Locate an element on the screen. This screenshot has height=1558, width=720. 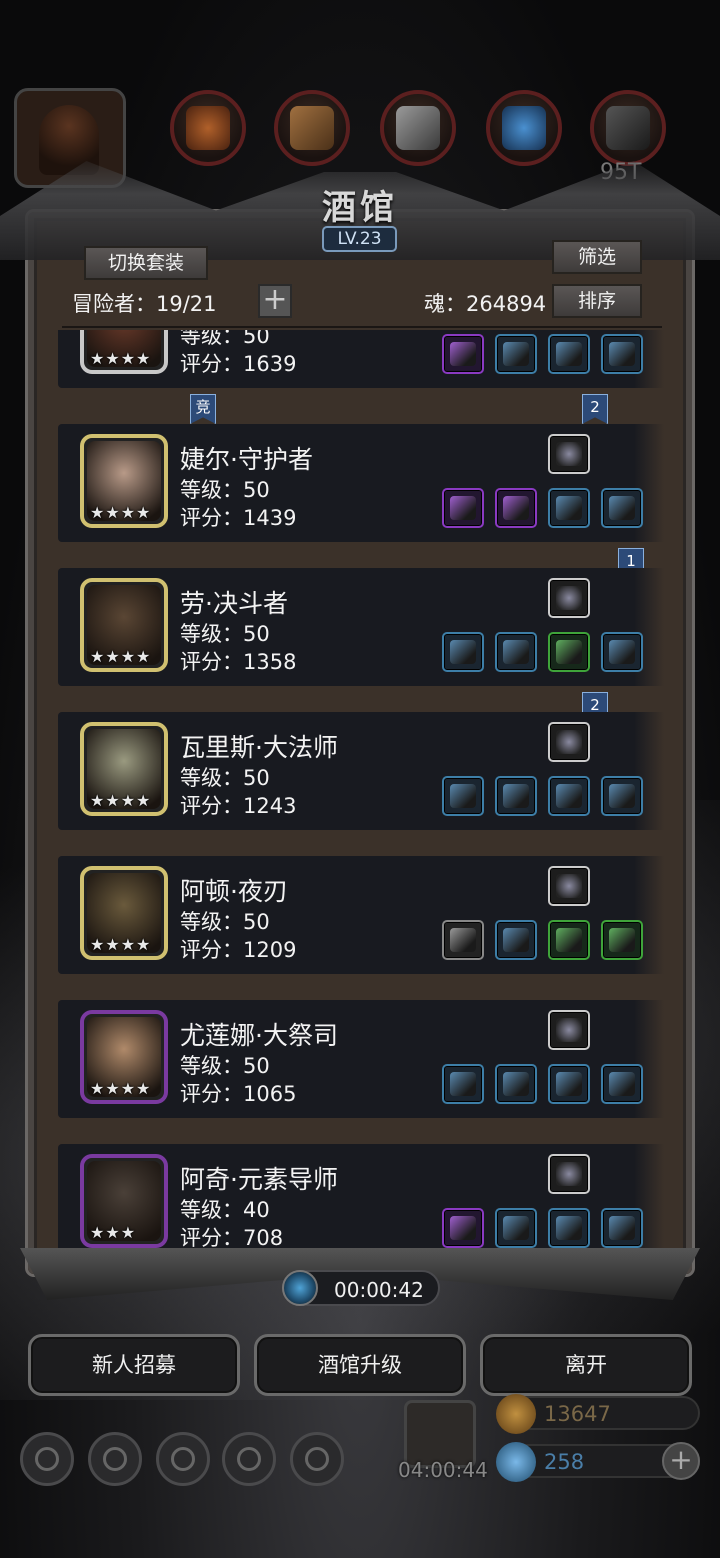
hero-name: 阿奇·元素导师 is located at coordinates (259, 1179).